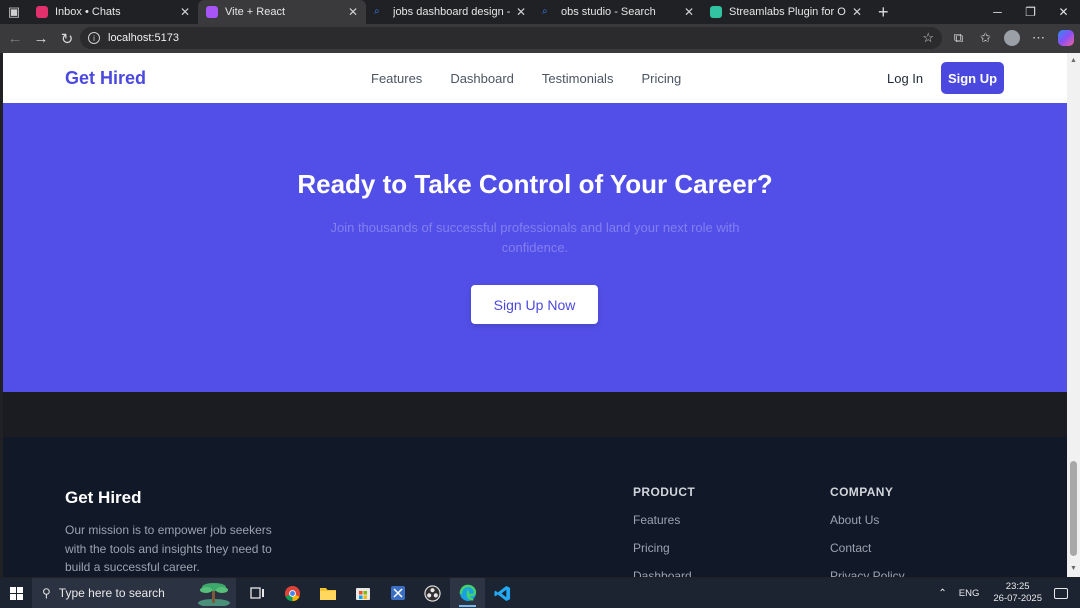 Image resolution: width=1080 pixels, height=608 pixels. Describe the element at coordinates (212, 12) in the screenshot. I see `vite-icon` at that location.